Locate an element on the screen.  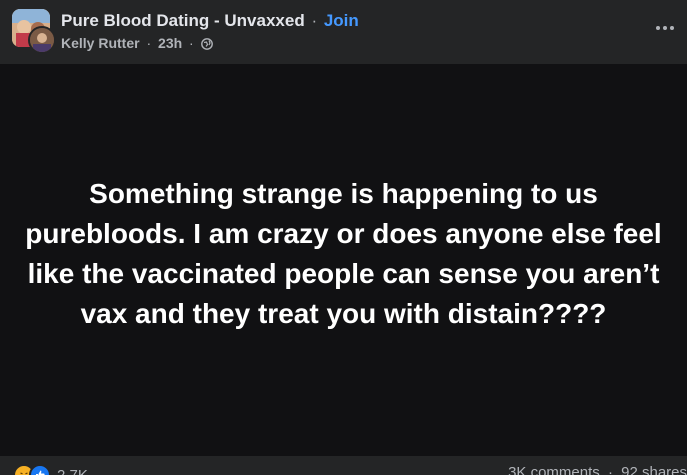
reactions-summary: 2.7K is located at coordinates (50, 469).